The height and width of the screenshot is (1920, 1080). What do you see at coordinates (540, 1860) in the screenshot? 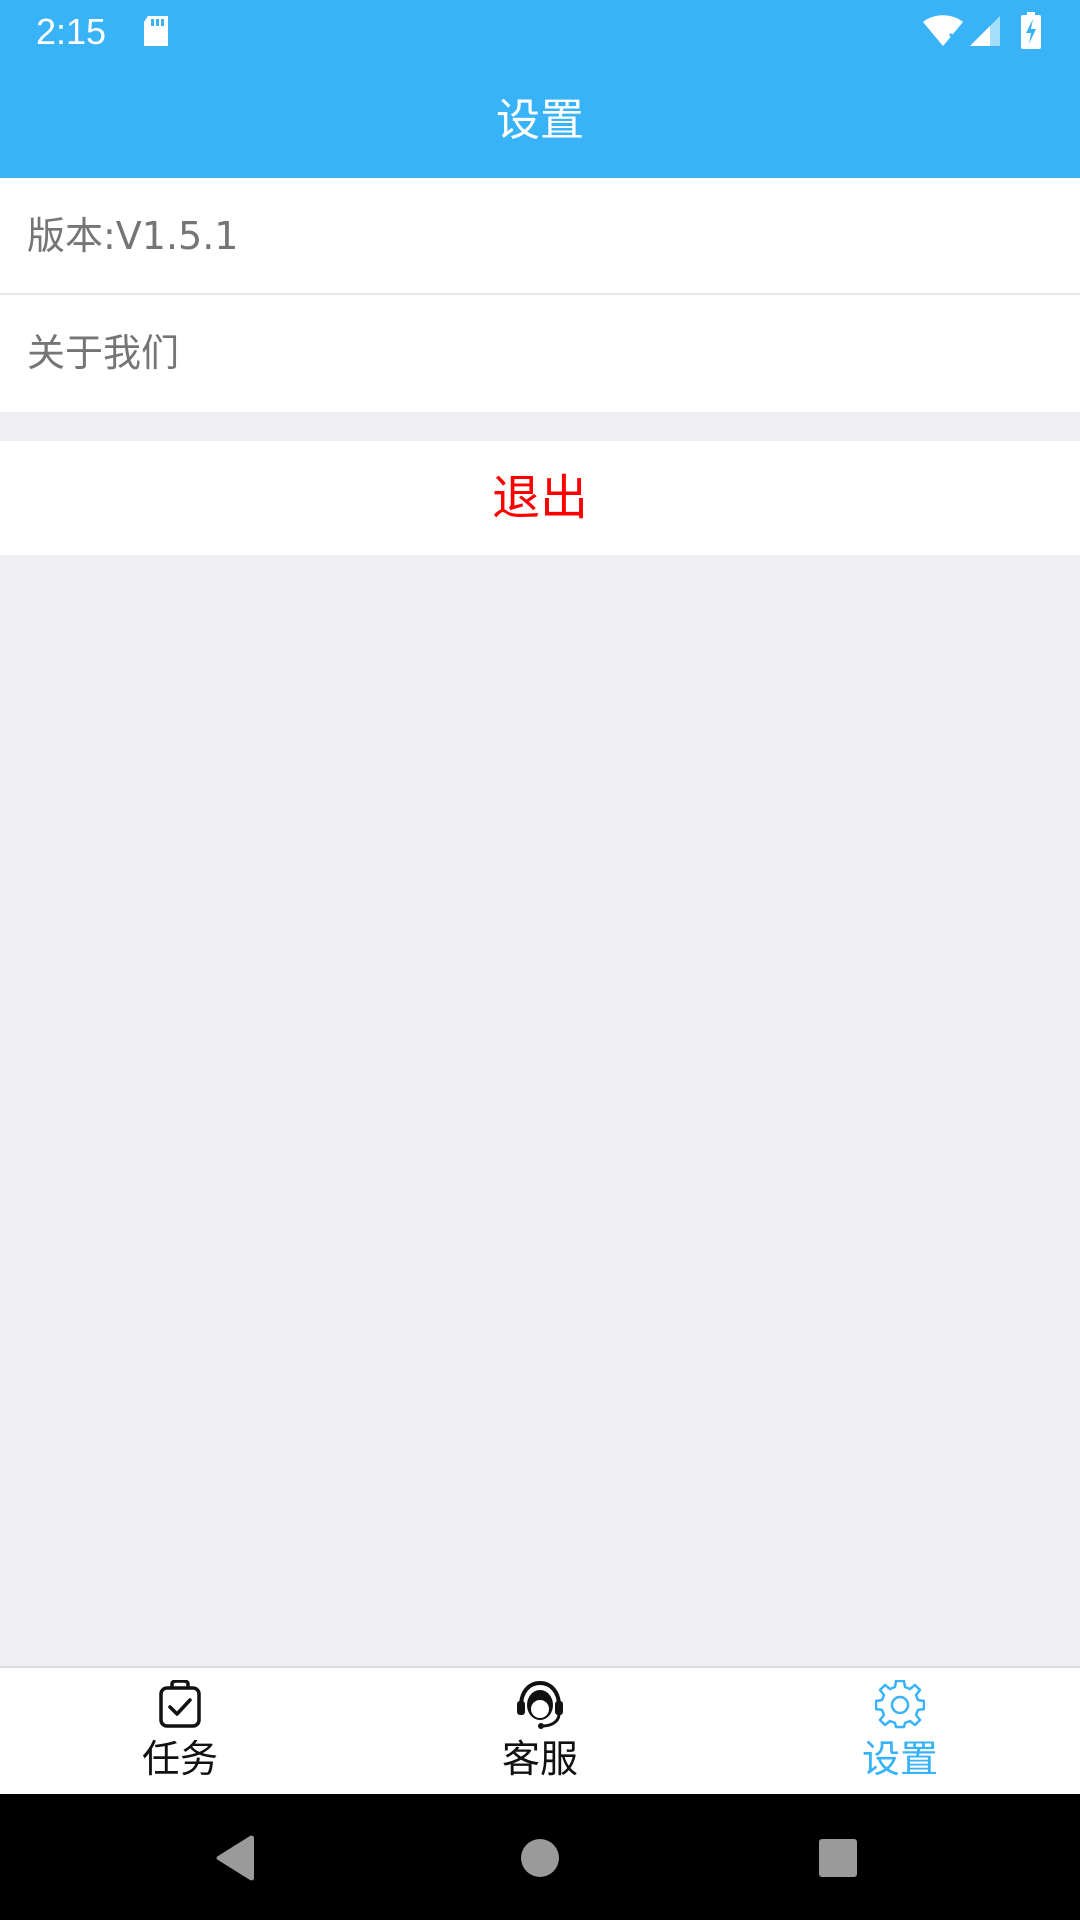
I see `home-icon` at bounding box center [540, 1860].